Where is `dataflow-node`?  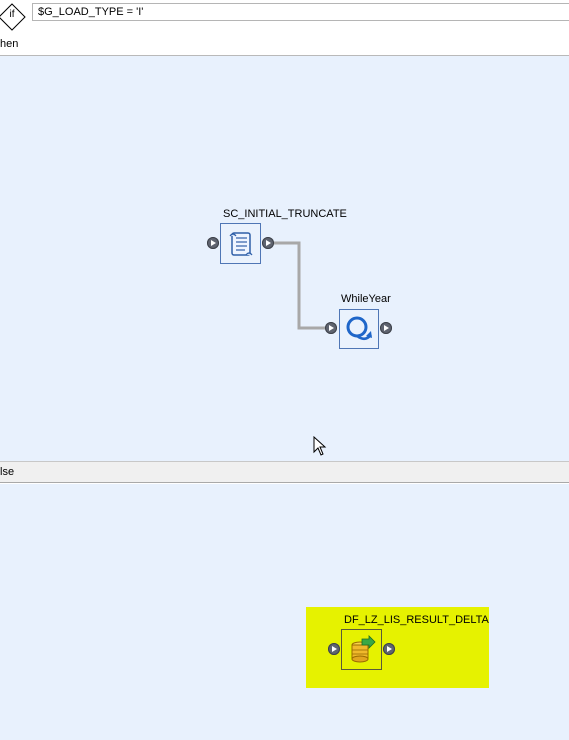
dataflow-node is located at coordinates (361, 649).